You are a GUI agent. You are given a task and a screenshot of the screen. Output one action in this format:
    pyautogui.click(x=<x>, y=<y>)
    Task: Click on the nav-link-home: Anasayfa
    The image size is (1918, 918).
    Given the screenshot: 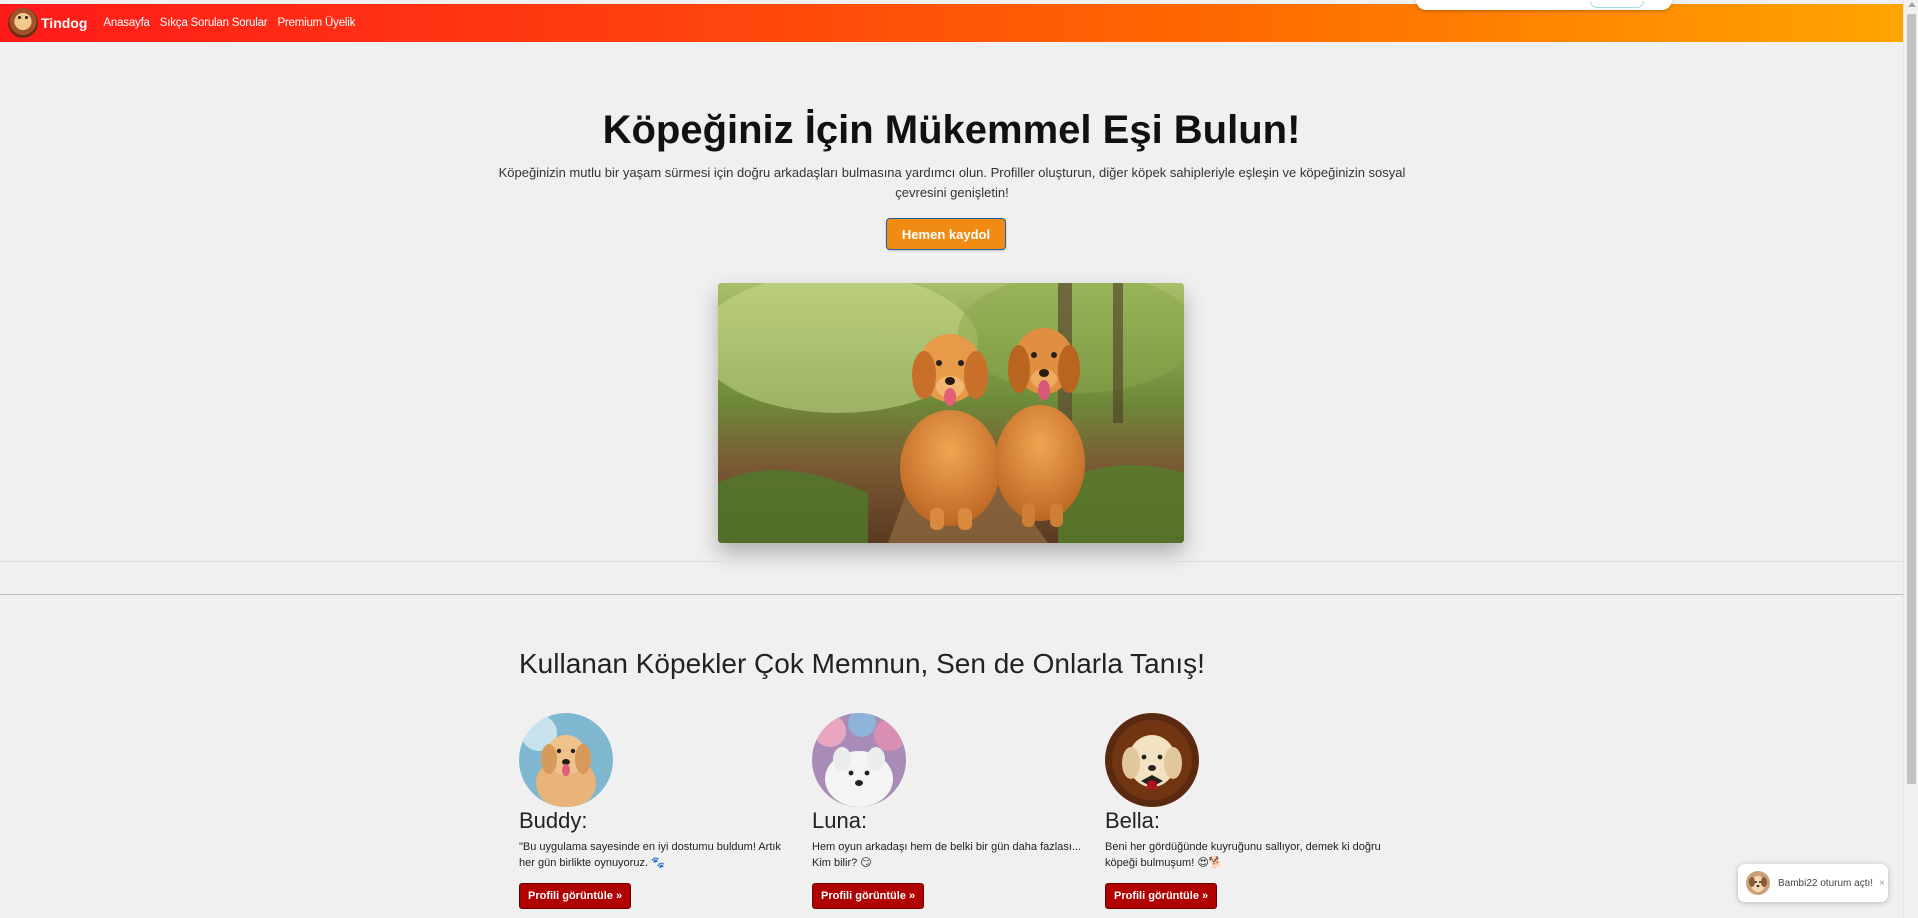 What is the action you would take?
    pyautogui.click(x=126, y=23)
    